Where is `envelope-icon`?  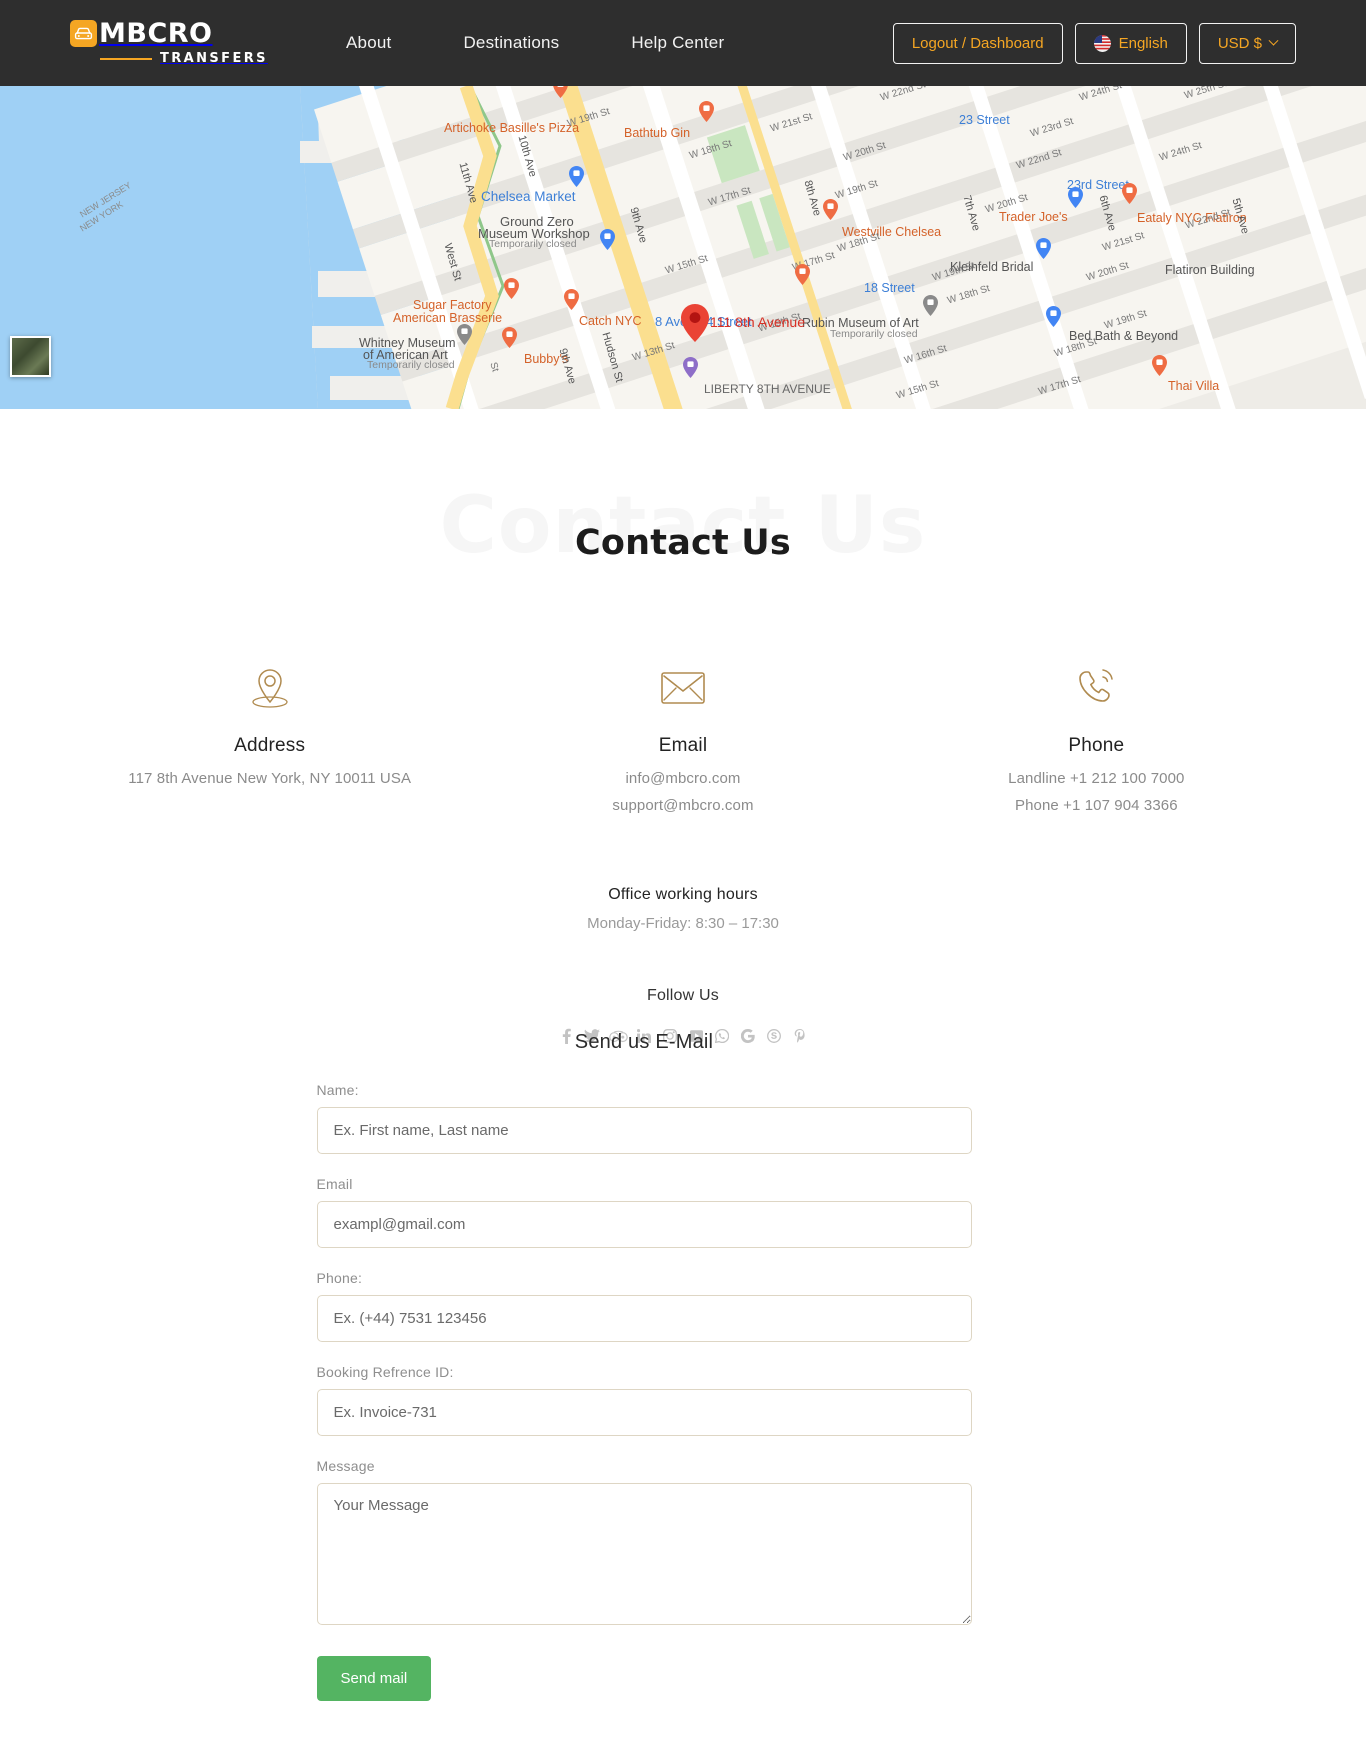 envelope-icon is located at coordinates (682, 687).